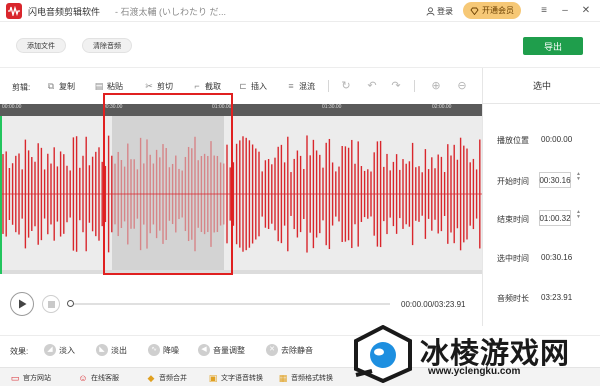  What do you see at coordinates (433, 304) in the screenshot?
I see `time-readout: 00:00.00/03:23.91` at bounding box center [433, 304].